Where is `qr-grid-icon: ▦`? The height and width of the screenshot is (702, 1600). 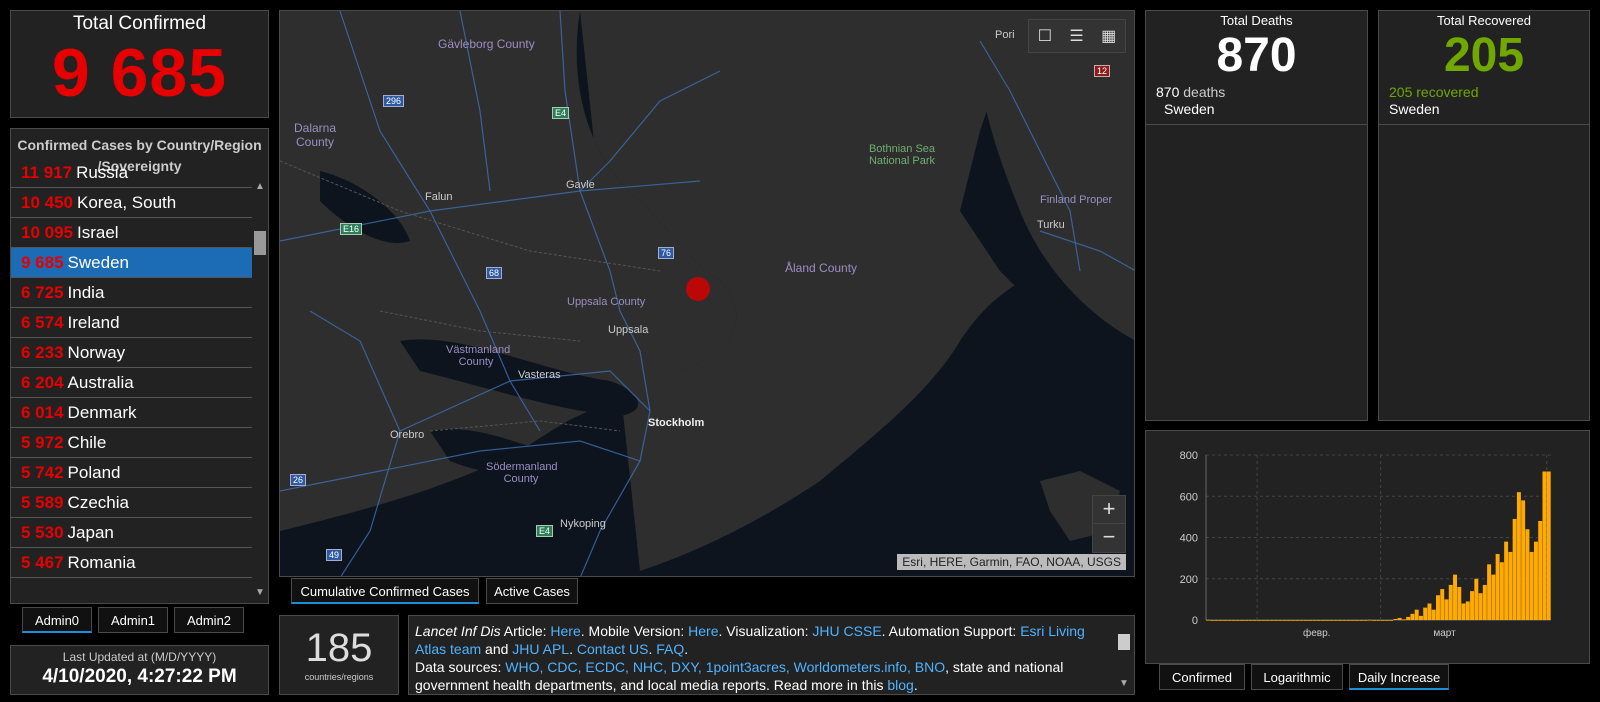
qr-grid-icon: ▦ is located at coordinates (1108, 36).